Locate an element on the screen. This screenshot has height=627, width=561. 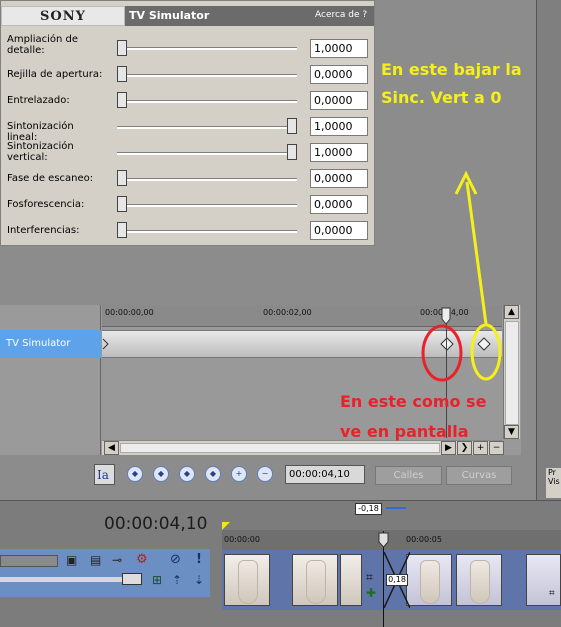
annotation-red-line2: ve en pantalla is located at coordinates (404, 431).